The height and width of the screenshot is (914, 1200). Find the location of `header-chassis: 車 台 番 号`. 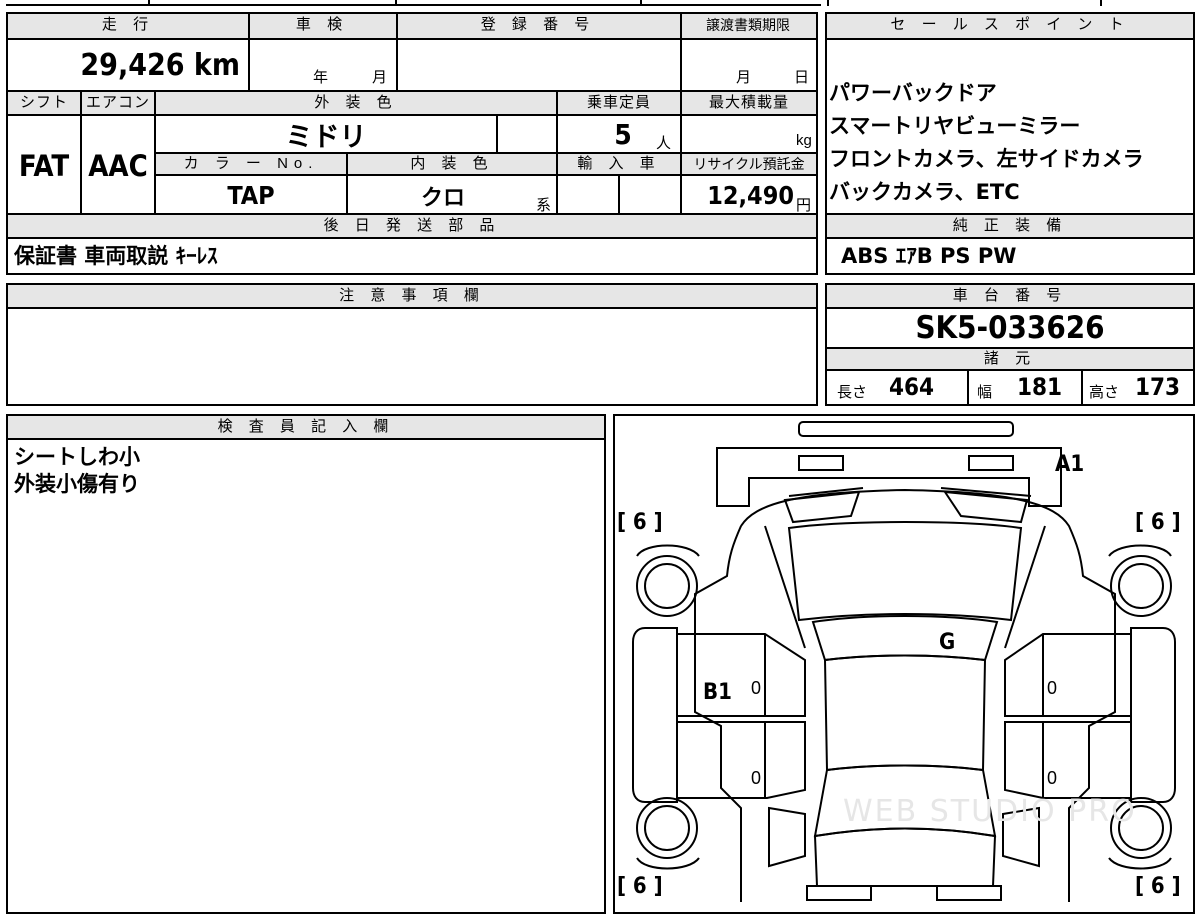

header-chassis: 車 台 番 号 is located at coordinates (1010, 296).